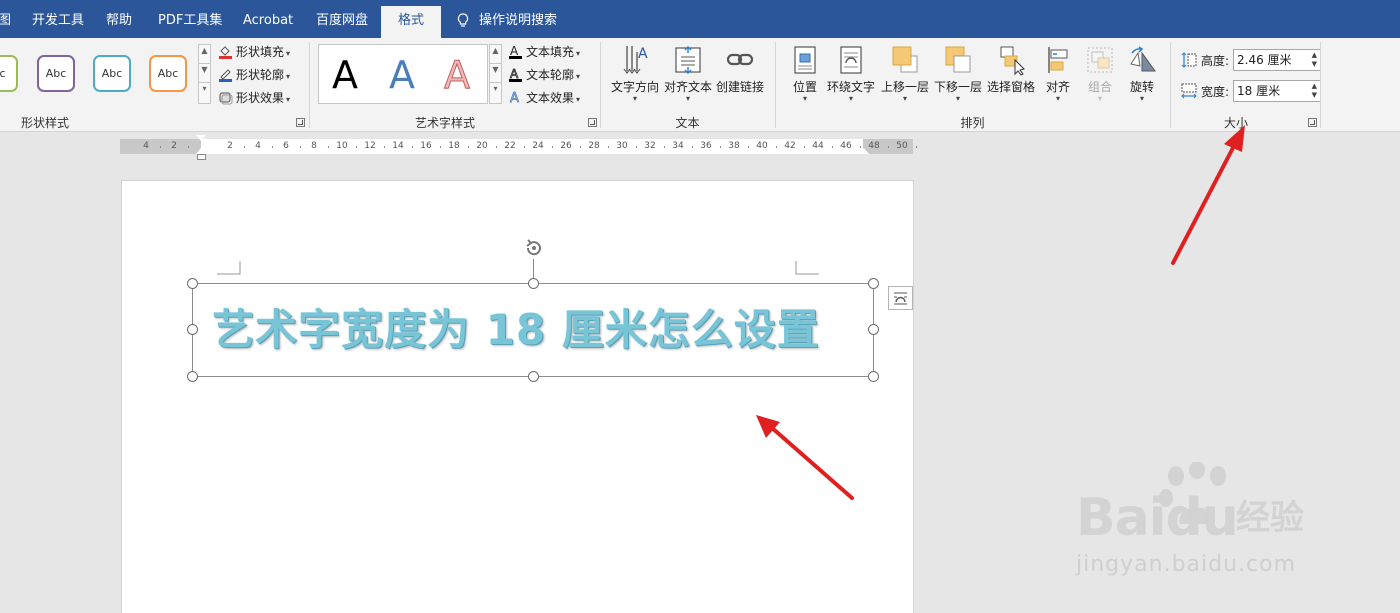  I want to click on watermark-suffix: 经验, so click(1270, 518).